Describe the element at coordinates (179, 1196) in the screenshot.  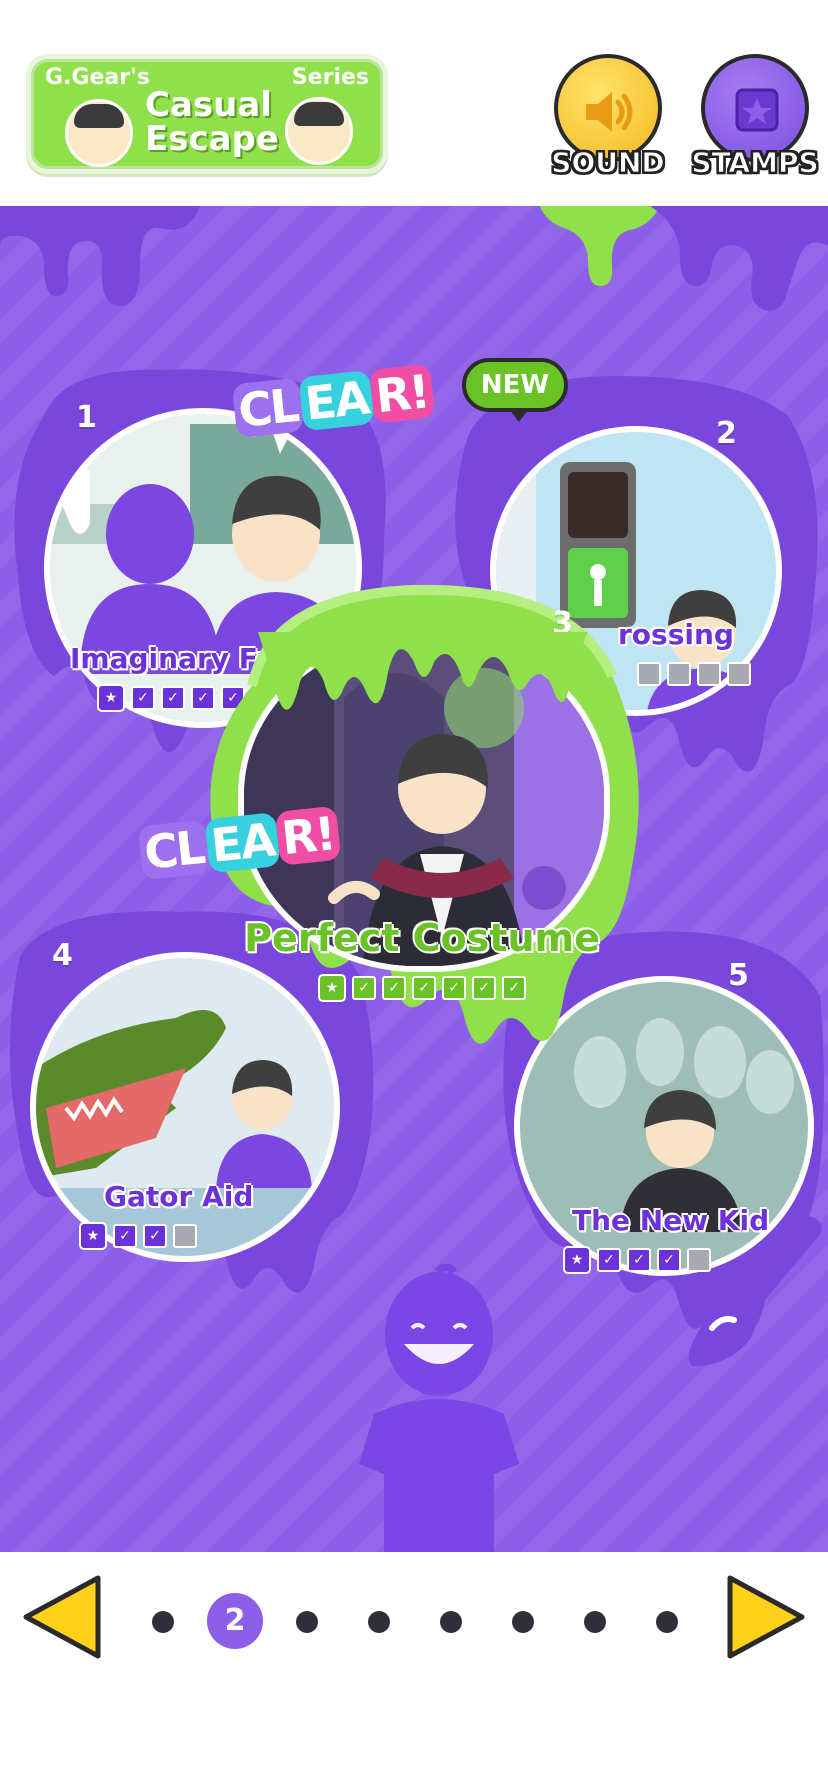
I see `level-title: Gator Aid` at that location.